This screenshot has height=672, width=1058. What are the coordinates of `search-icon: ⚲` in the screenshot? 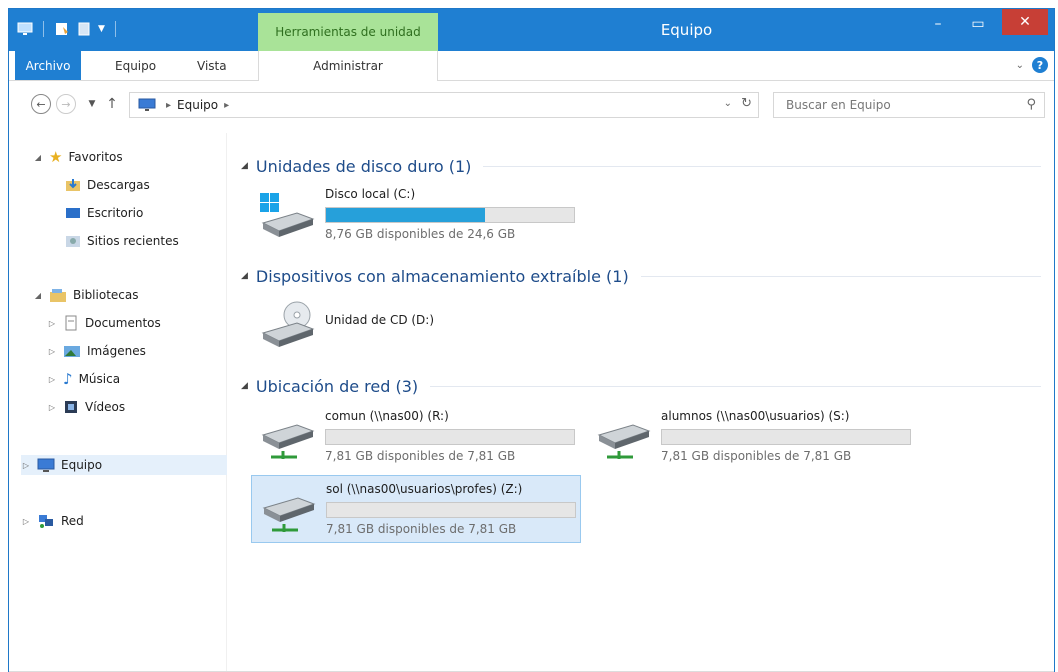 It's located at (1031, 104).